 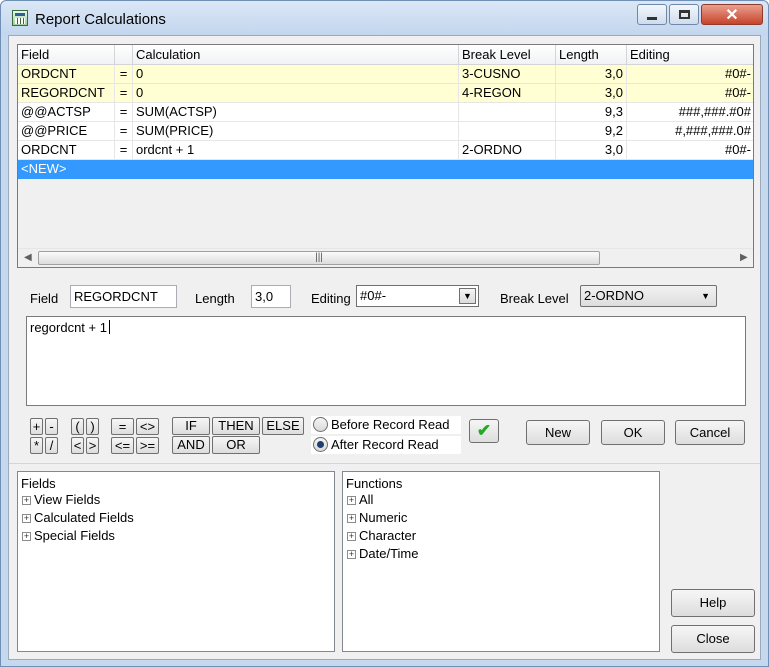 What do you see at coordinates (77, 445) in the screenshot?
I see `operator-less-than-button: <` at bounding box center [77, 445].